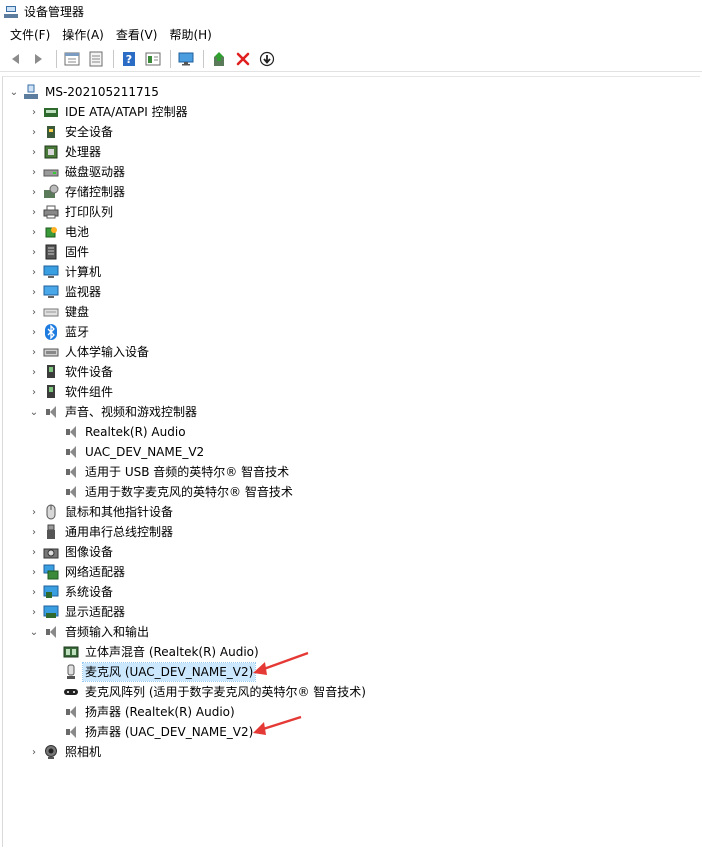 This screenshot has height=849, width=702. Describe the element at coordinates (65, 752) in the screenshot. I see `tree-category: › 照相机` at that location.